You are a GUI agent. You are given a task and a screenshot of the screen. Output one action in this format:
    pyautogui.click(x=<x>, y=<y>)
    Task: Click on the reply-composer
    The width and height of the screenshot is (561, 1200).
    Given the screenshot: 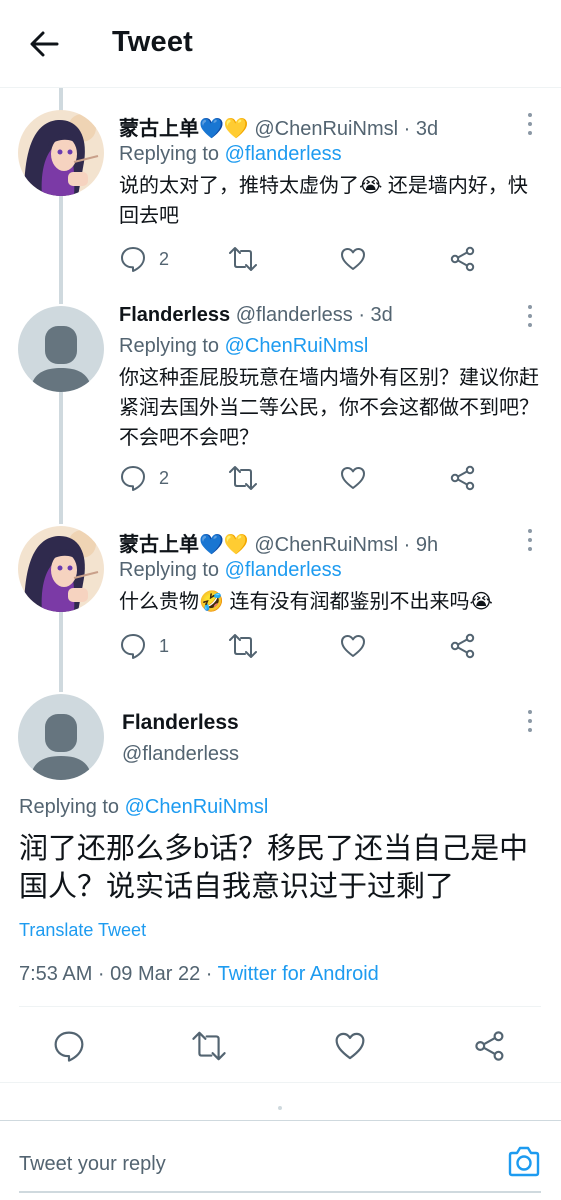 What is the action you would take?
    pyautogui.click(x=280, y=1160)
    